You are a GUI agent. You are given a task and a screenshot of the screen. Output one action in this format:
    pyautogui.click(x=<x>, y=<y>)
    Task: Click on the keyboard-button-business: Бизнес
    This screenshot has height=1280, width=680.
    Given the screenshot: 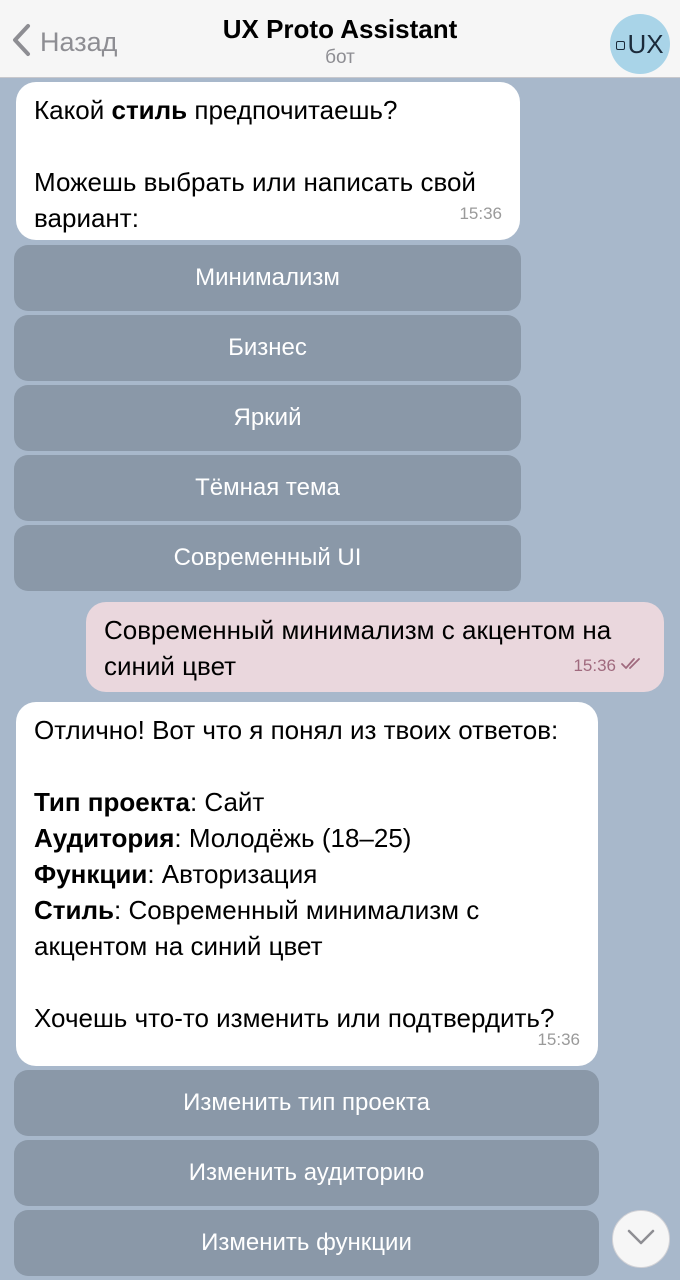 What is the action you would take?
    pyautogui.click(x=267, y=348)
    